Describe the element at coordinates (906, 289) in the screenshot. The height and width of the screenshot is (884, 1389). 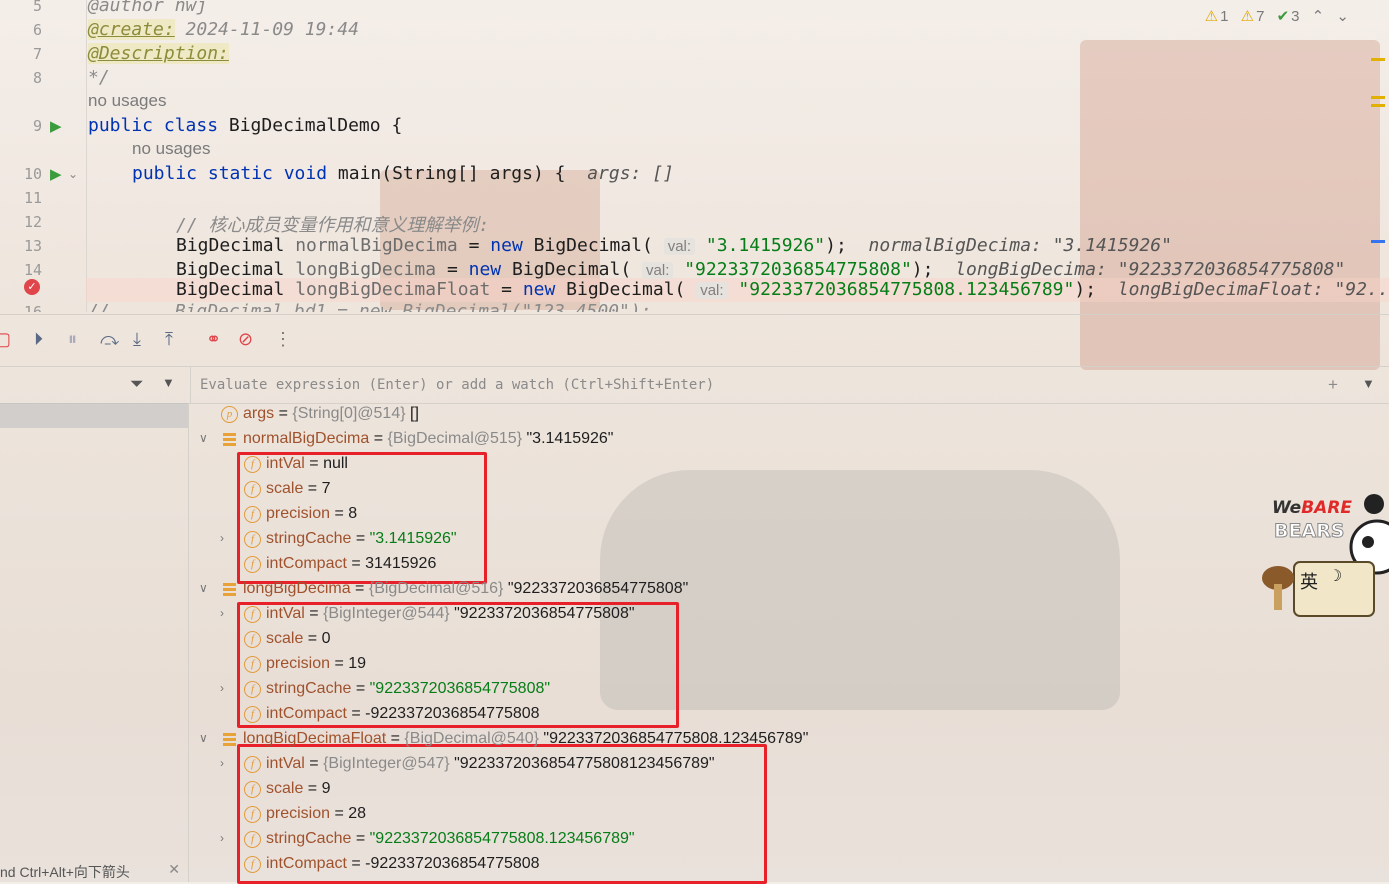
I see `string-literal: "9223372036854775808.123456789"` at that location.